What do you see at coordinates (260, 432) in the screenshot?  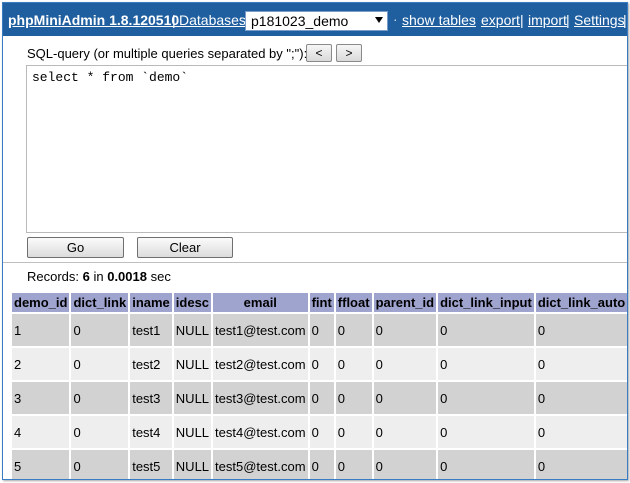 I see `table-cell: test4@test.com` at bounding box center [260, 432].